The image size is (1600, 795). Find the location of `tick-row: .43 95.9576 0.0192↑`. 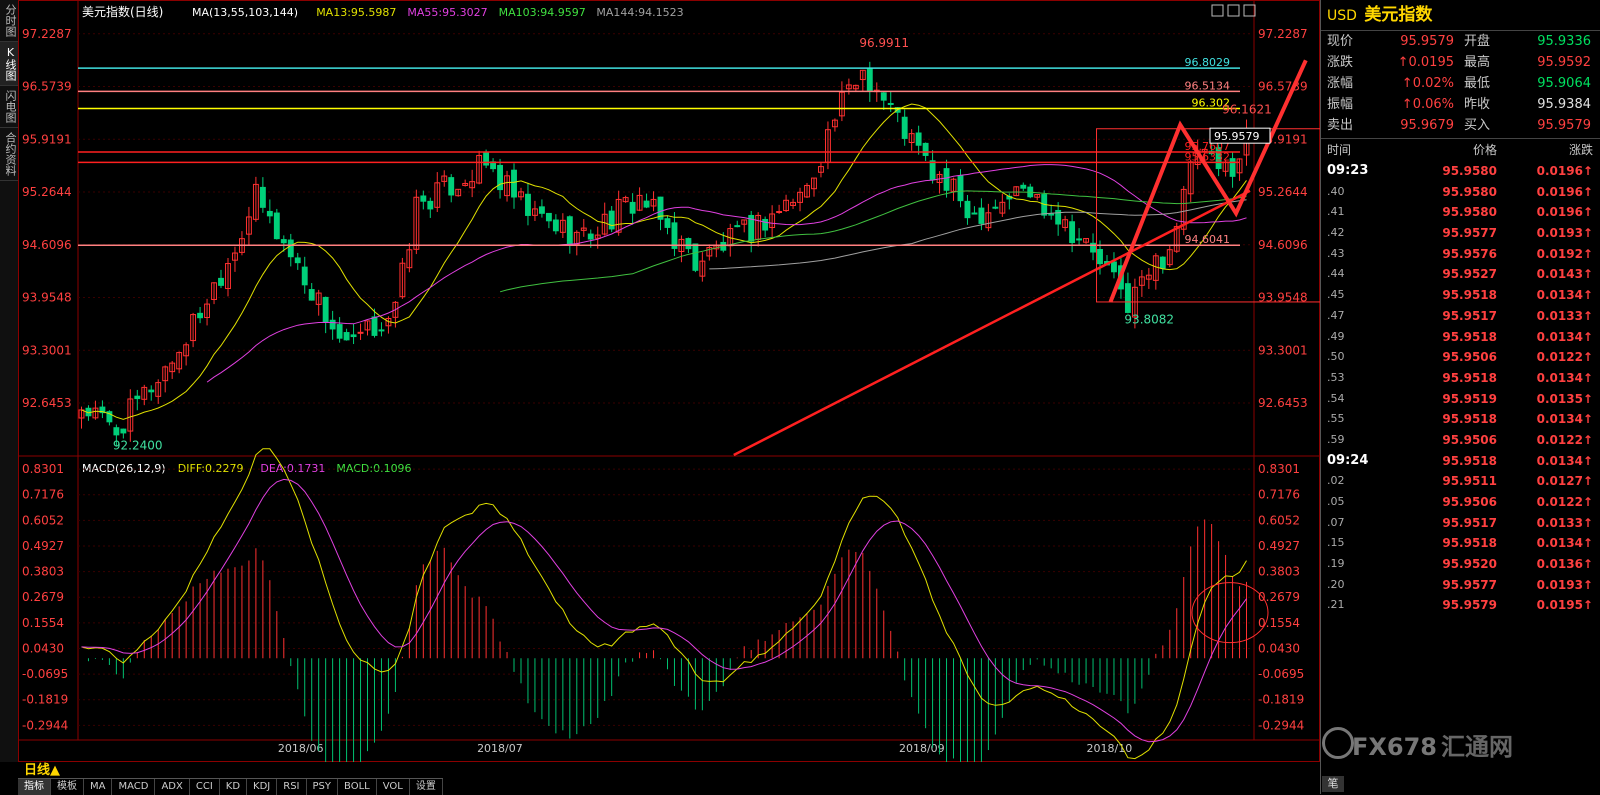

tick-row: .43 95.9576 0.0192↑ is located at coordinates (1460, 254).